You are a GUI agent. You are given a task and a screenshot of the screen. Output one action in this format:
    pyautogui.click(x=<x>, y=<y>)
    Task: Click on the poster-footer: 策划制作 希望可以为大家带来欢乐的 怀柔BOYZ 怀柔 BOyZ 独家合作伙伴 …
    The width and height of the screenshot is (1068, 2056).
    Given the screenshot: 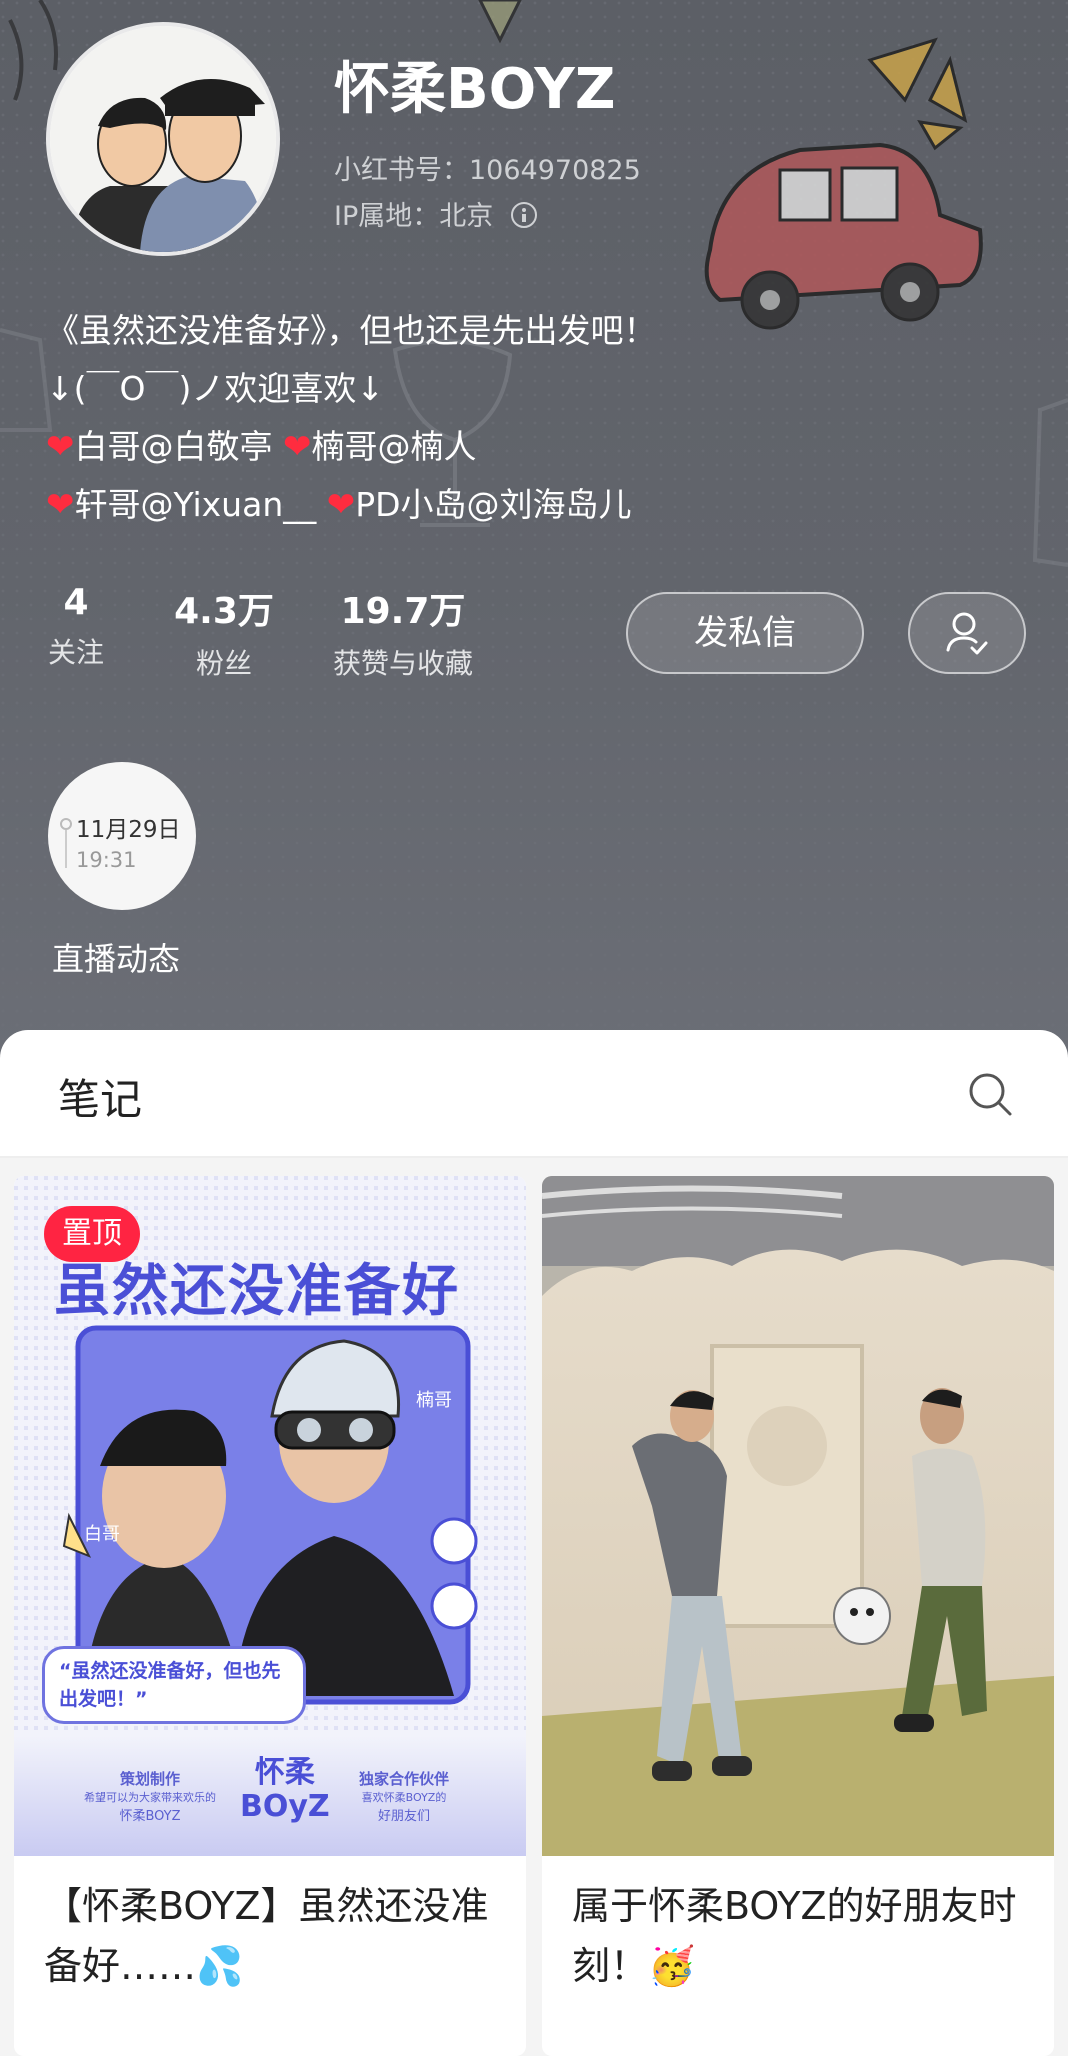 What is the action you would take?
    pyautogui.click(x=270, y=1806)
    